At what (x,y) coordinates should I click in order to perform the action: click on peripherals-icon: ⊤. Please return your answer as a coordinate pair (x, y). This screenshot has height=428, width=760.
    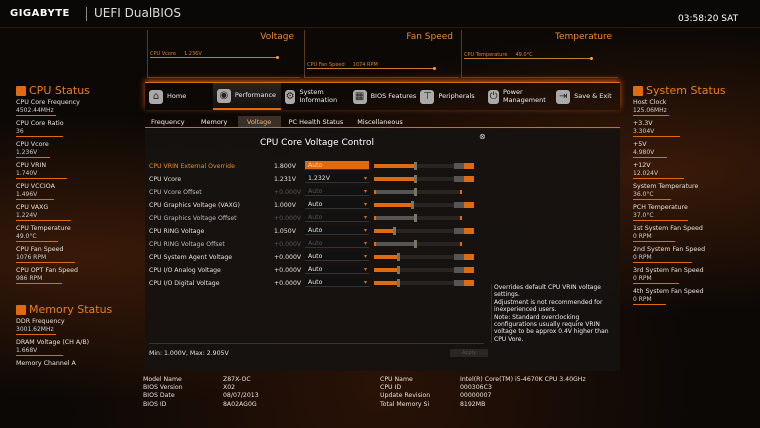
    Looking at the image, I should click on (427, 96).